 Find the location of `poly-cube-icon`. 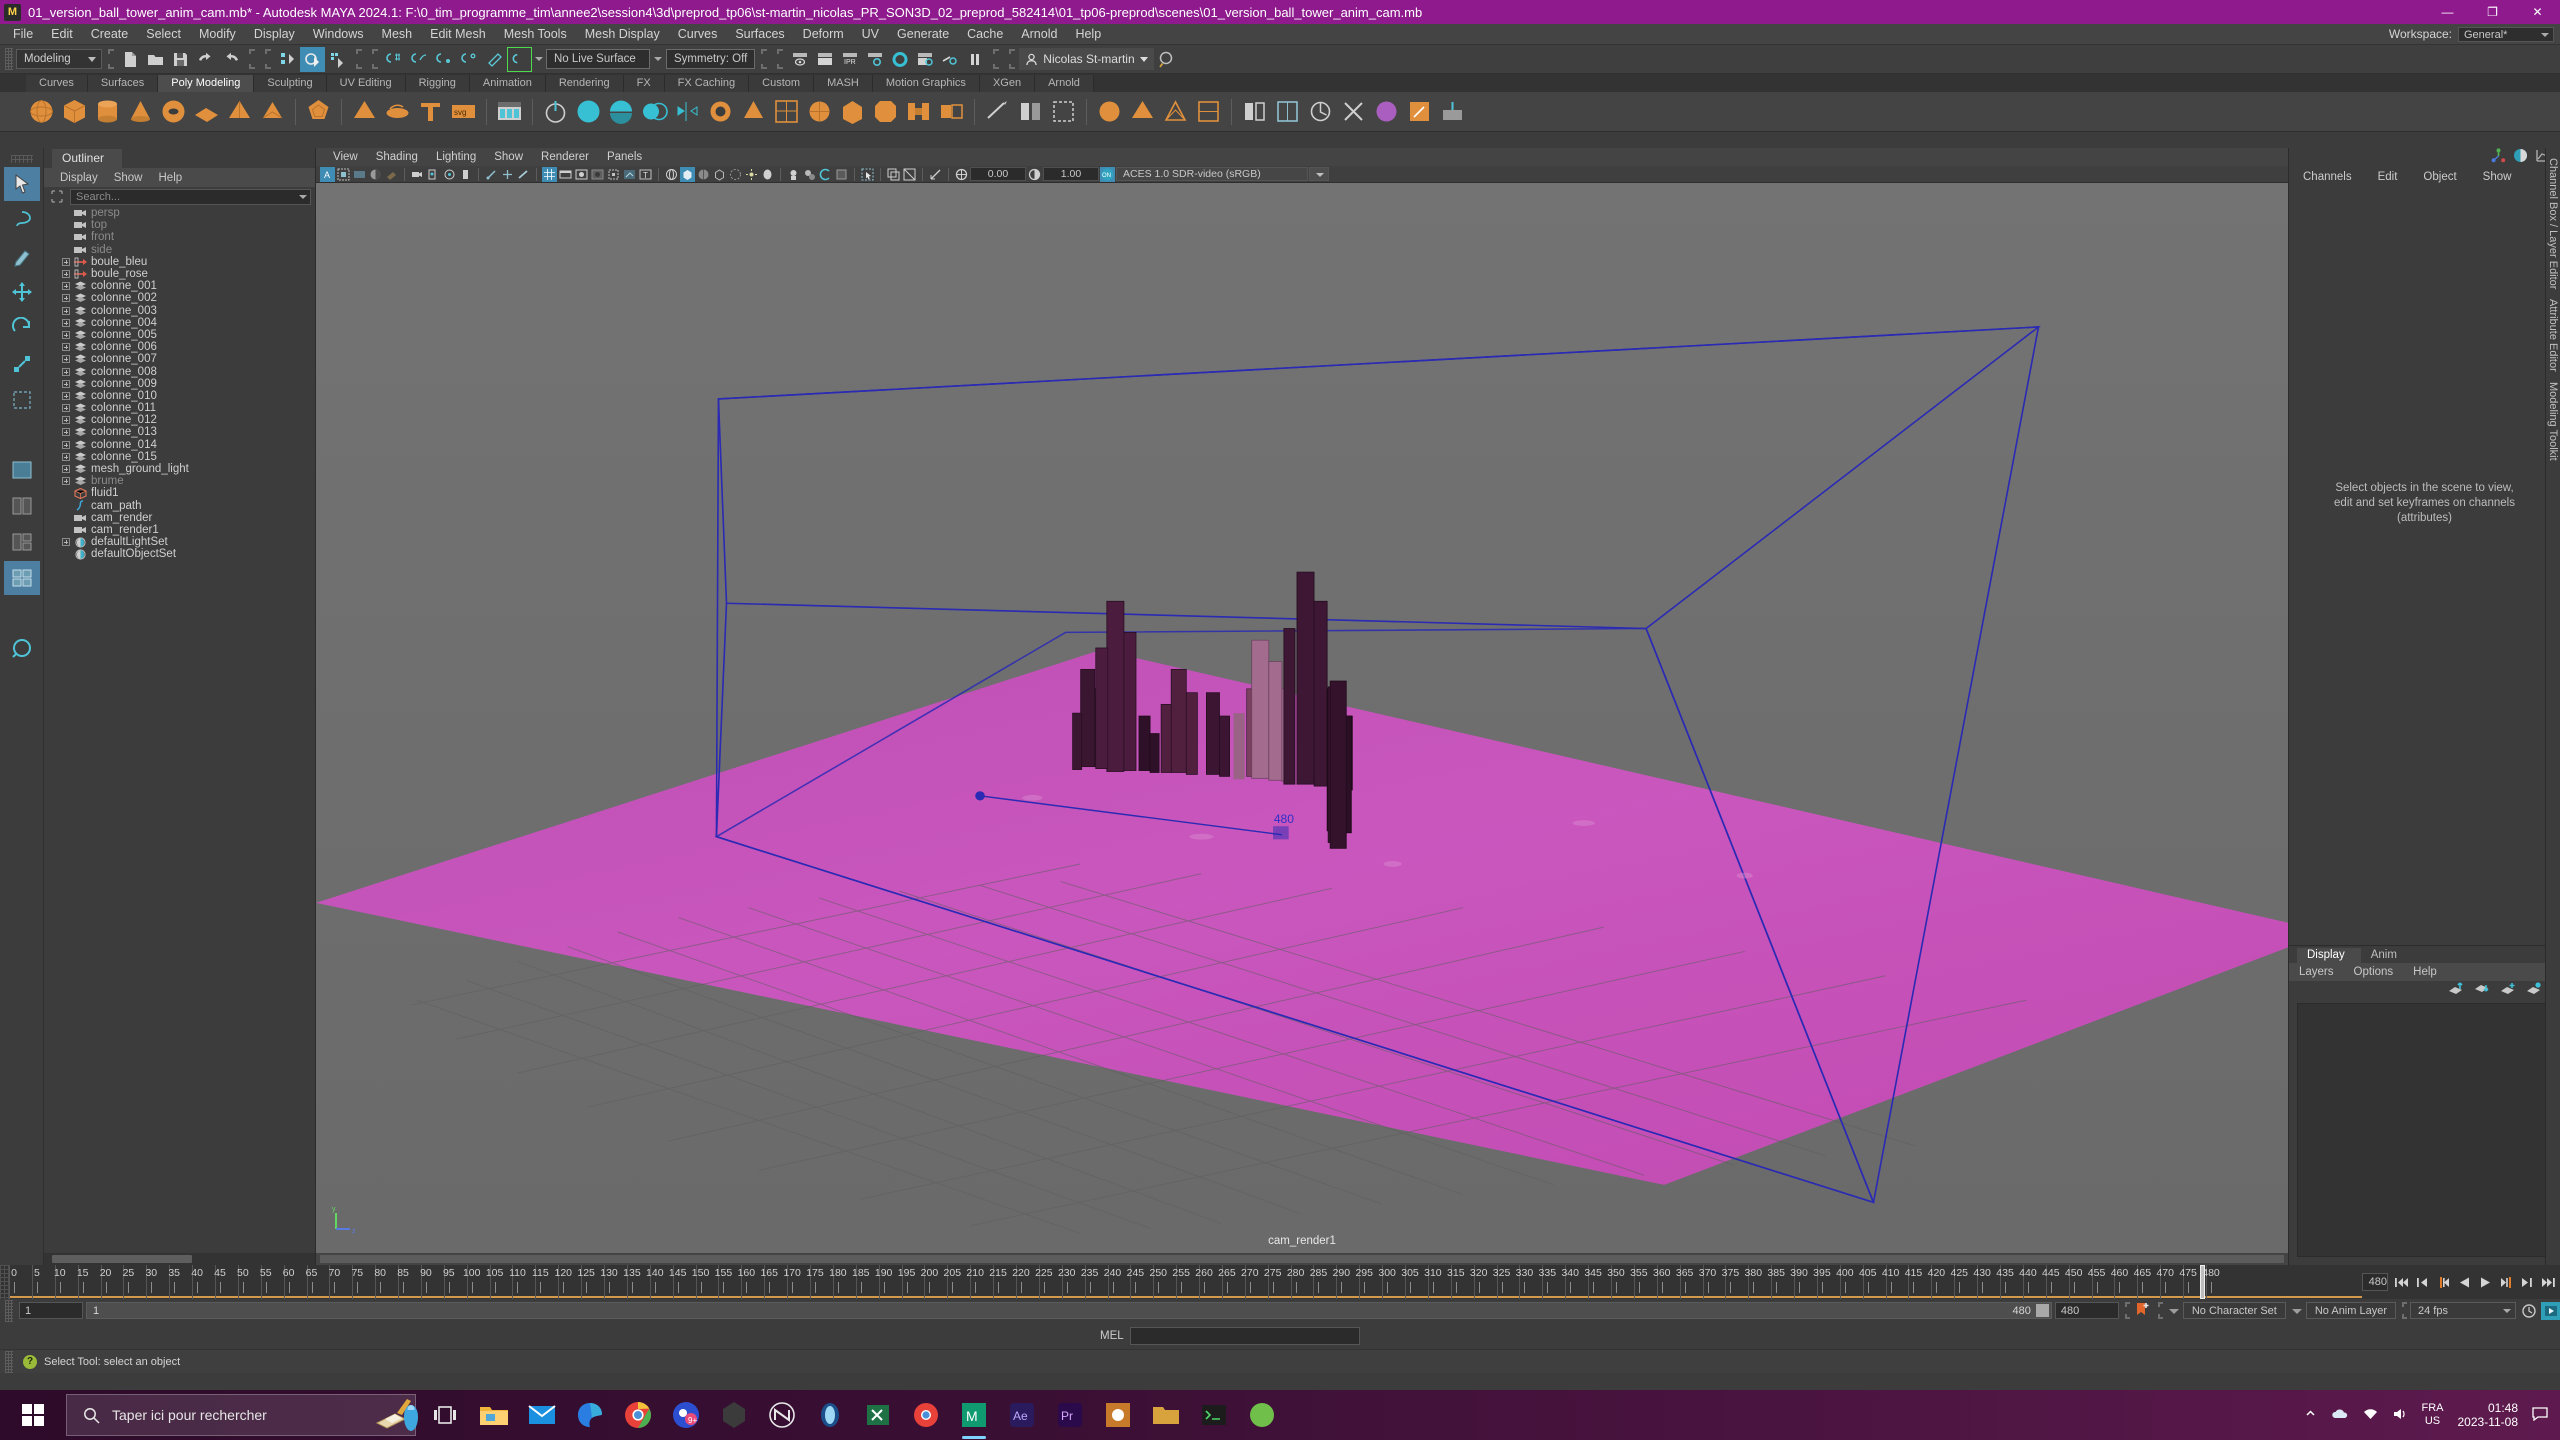

poly-cube-icon is located at coordinates (74, 111).